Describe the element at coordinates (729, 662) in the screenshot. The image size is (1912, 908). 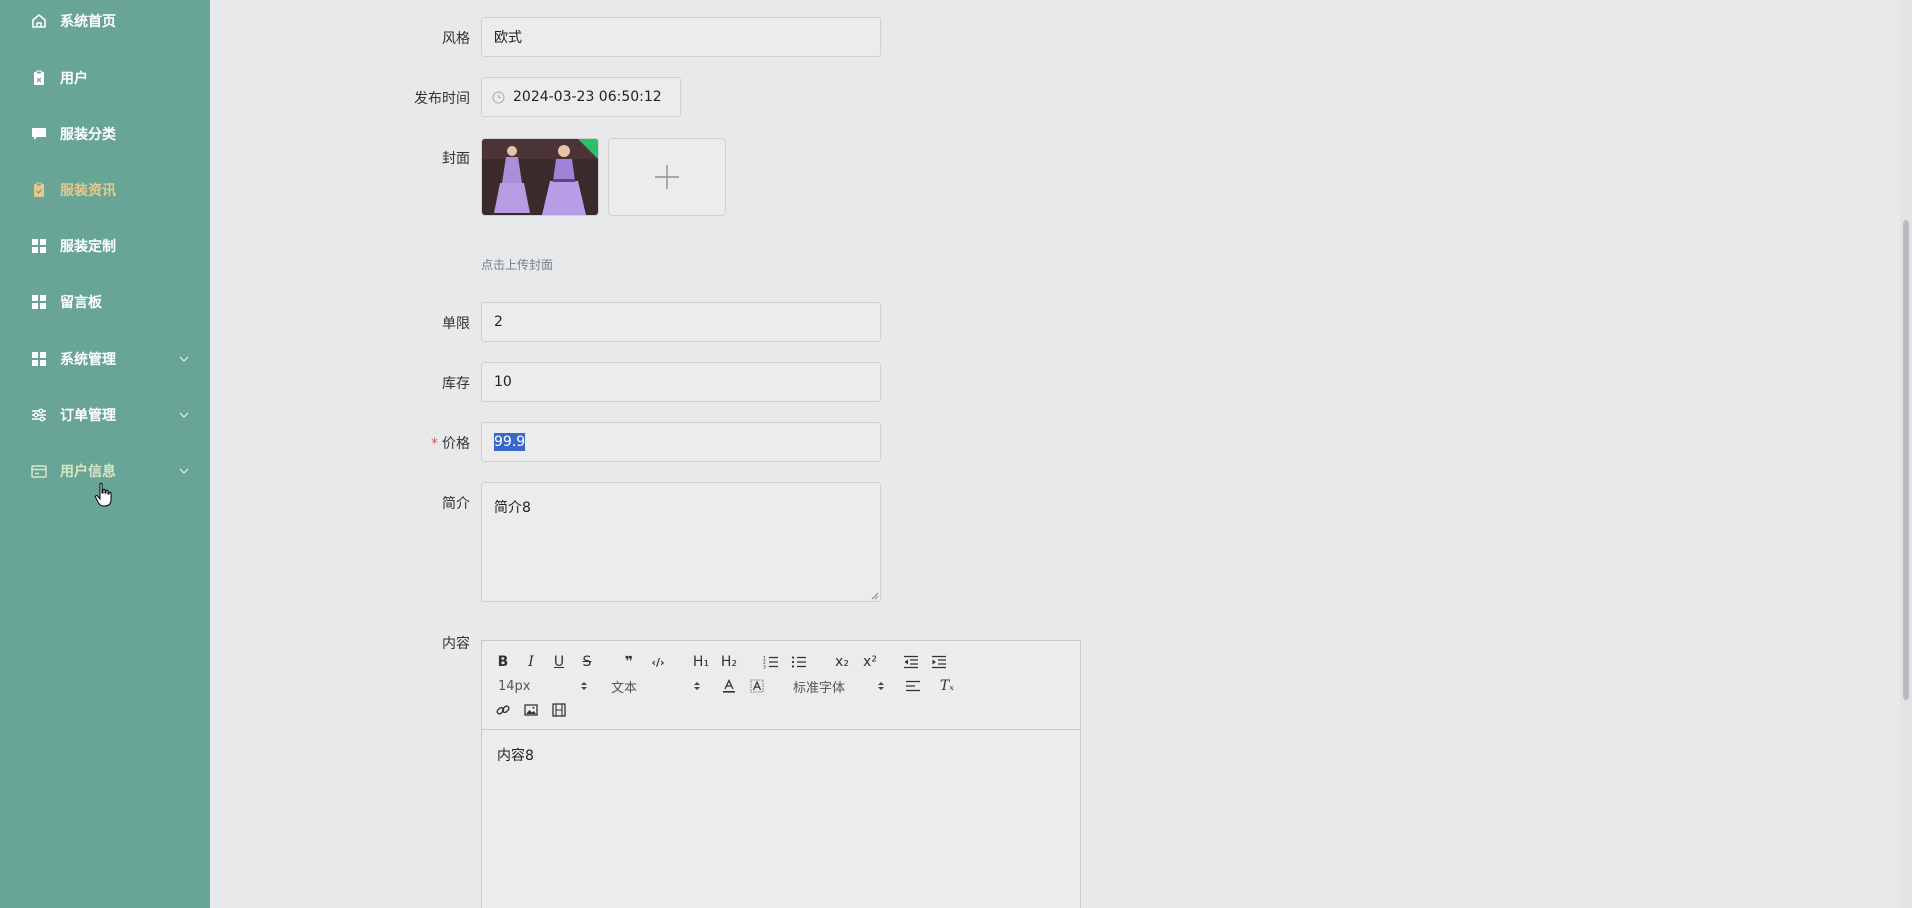
I see `header-2-button: H₂` at that location.